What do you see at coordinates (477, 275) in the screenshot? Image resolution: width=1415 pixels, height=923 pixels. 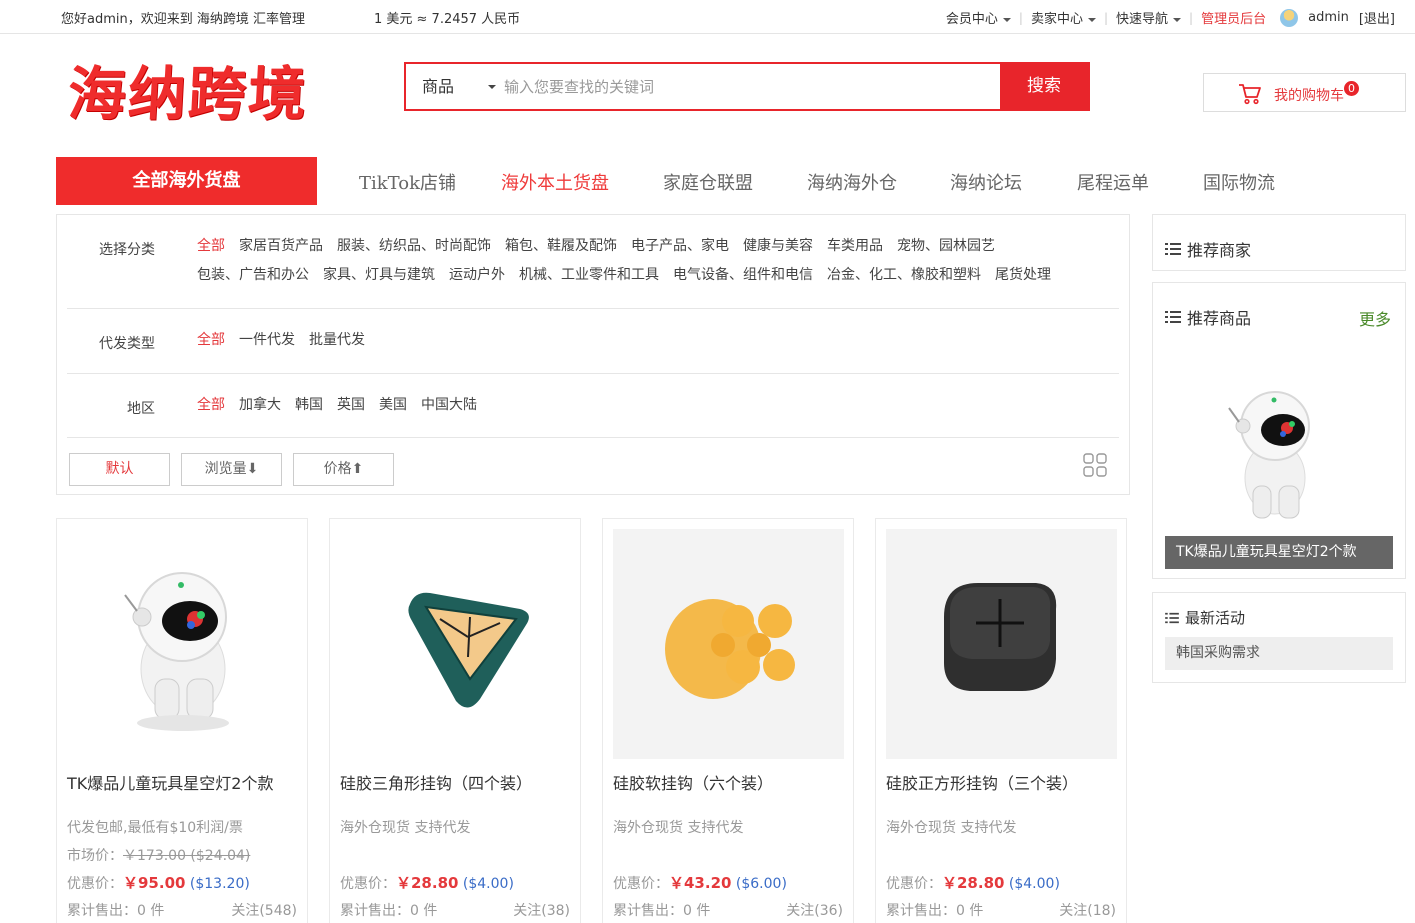 I see `filter-option: 运动户外` at bounding box center [477, 275].